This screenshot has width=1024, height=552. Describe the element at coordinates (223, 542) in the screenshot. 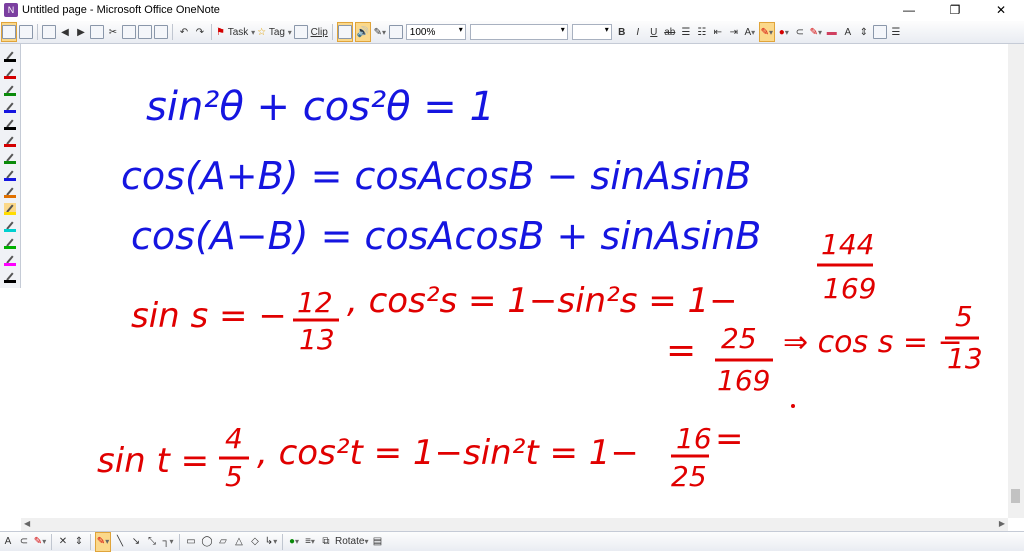

I see `parallelogram-button: ▱` at that location.